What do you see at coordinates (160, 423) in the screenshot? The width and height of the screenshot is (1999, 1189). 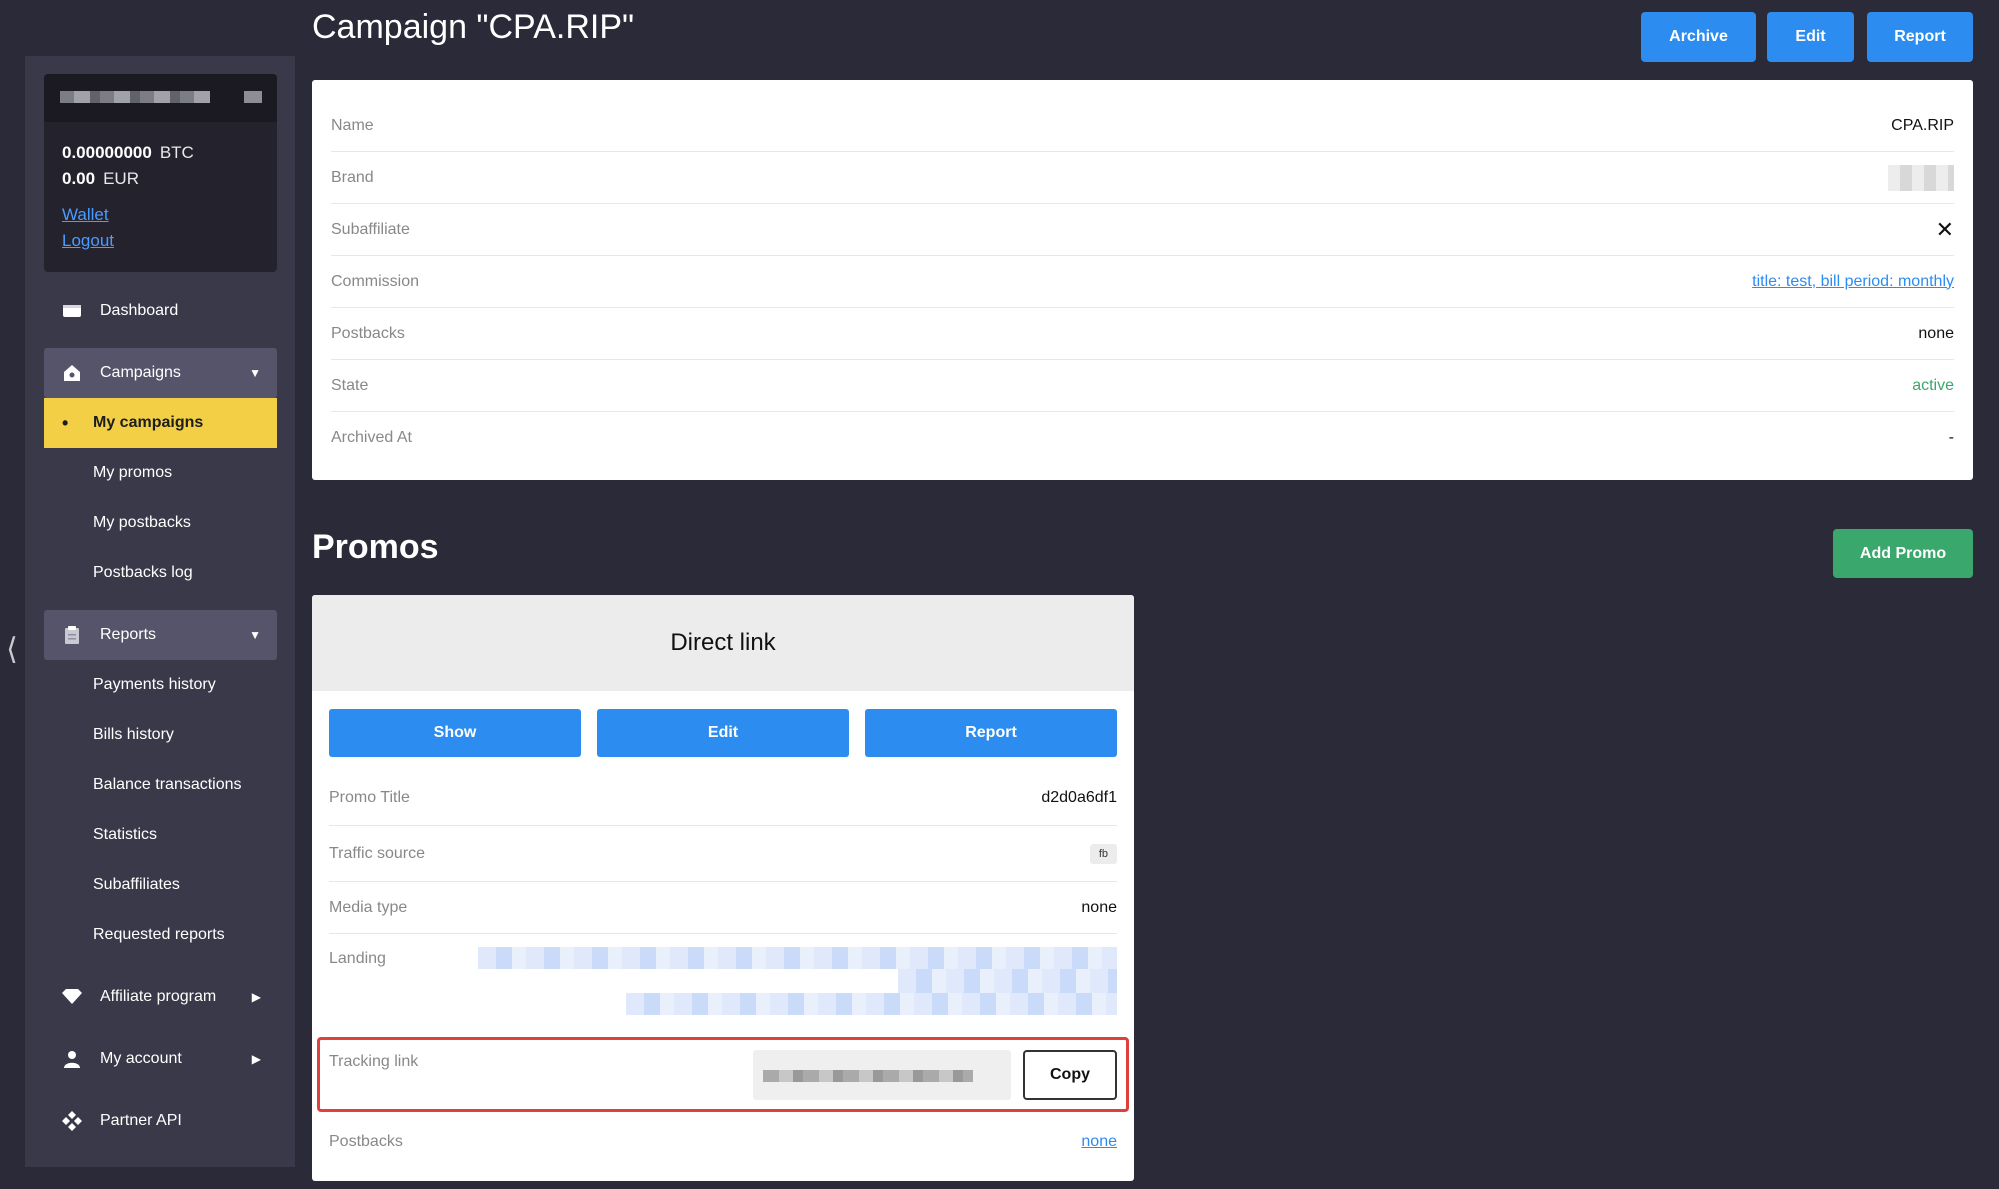 I see `sidebar-item-my-campaigns: My campaigns` at bounding box center [160, 423].